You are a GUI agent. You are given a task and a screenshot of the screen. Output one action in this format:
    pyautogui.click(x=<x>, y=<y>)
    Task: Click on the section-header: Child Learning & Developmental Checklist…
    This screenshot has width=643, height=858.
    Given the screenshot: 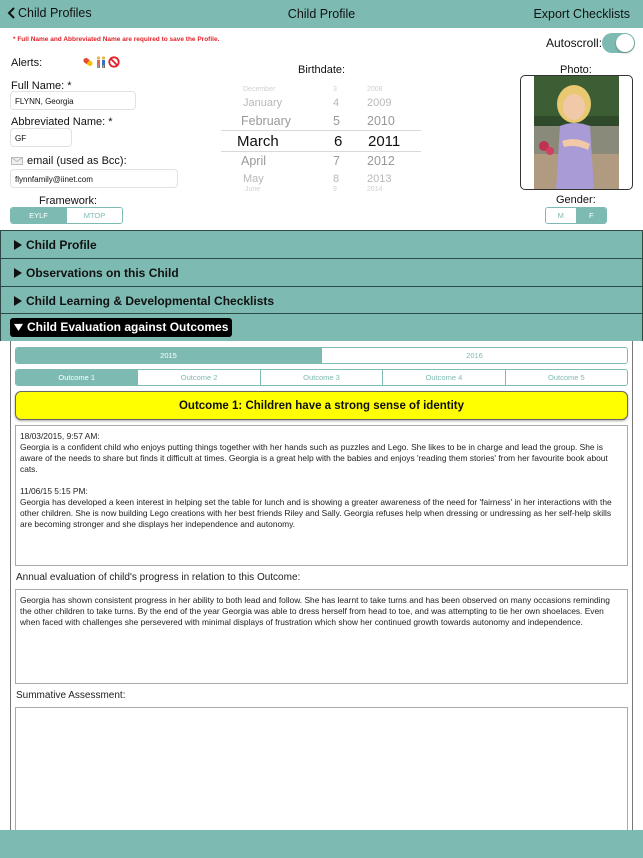 What is the action you would take?
    pyautogui.click(x=143, y=301)
    